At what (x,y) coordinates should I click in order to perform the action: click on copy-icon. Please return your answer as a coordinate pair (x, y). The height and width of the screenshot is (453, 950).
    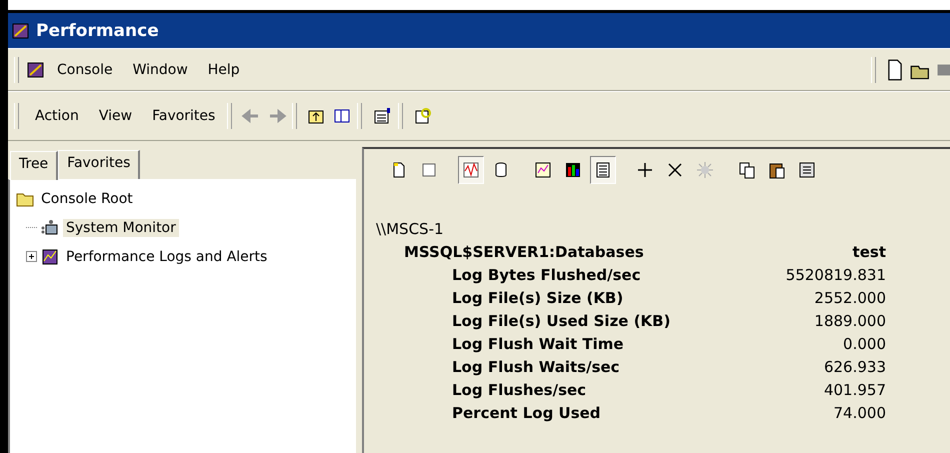
    Looking at the image, I should click on (747, 170).